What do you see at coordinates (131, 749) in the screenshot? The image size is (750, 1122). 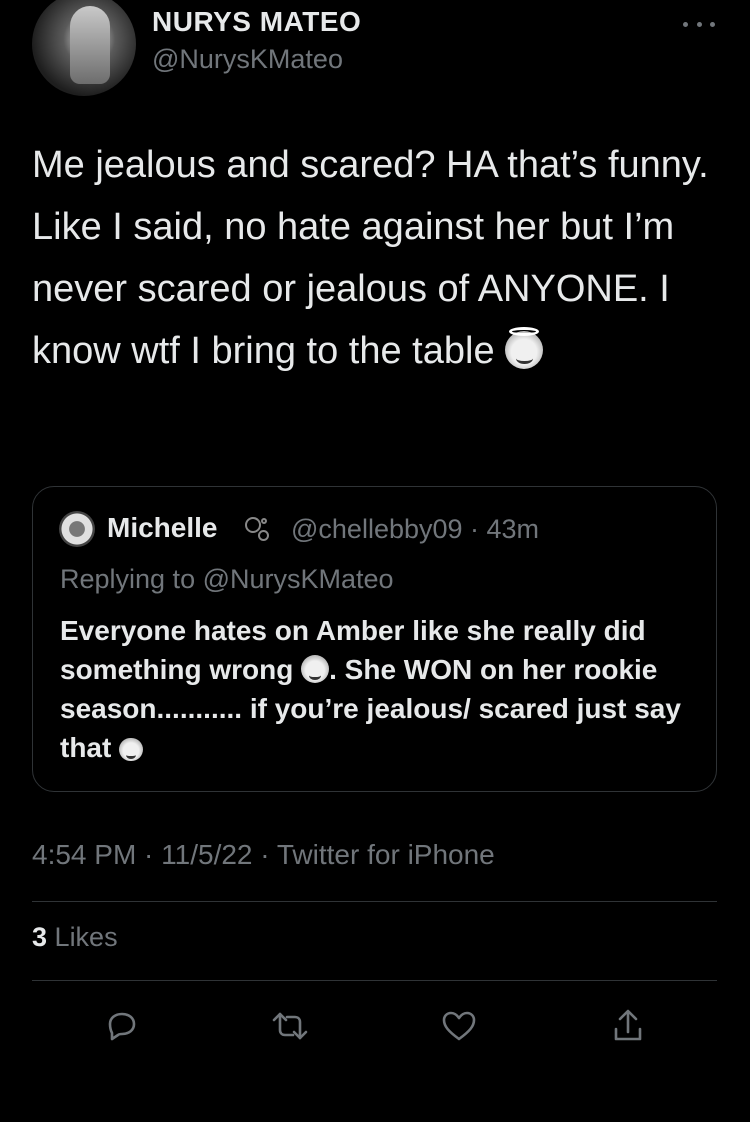 I see `person-shrugging-icon` at bounding box center [131, 749].